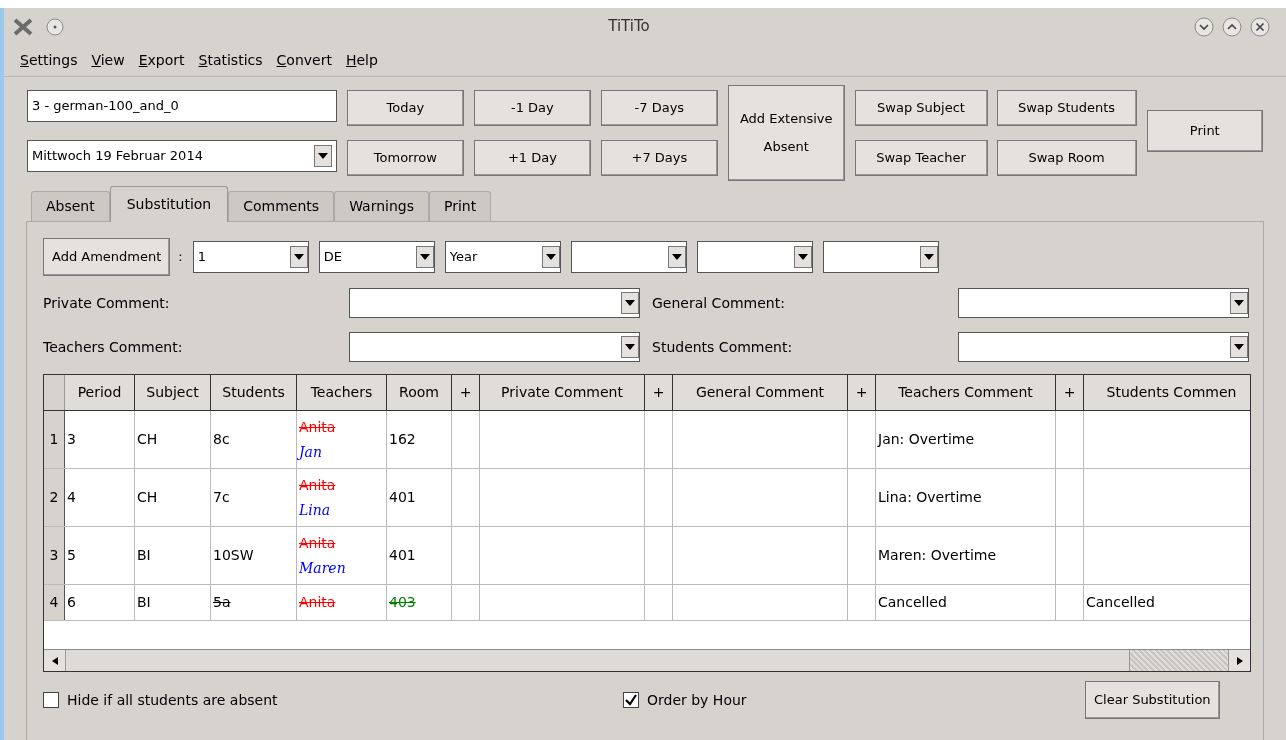 Image resolution: width=1286 pixels, height=740 pixels. Describe the element at coordinates (172, 700) in the screenshot. I see `checkbox-label: Hide if all students are absent` at that location.